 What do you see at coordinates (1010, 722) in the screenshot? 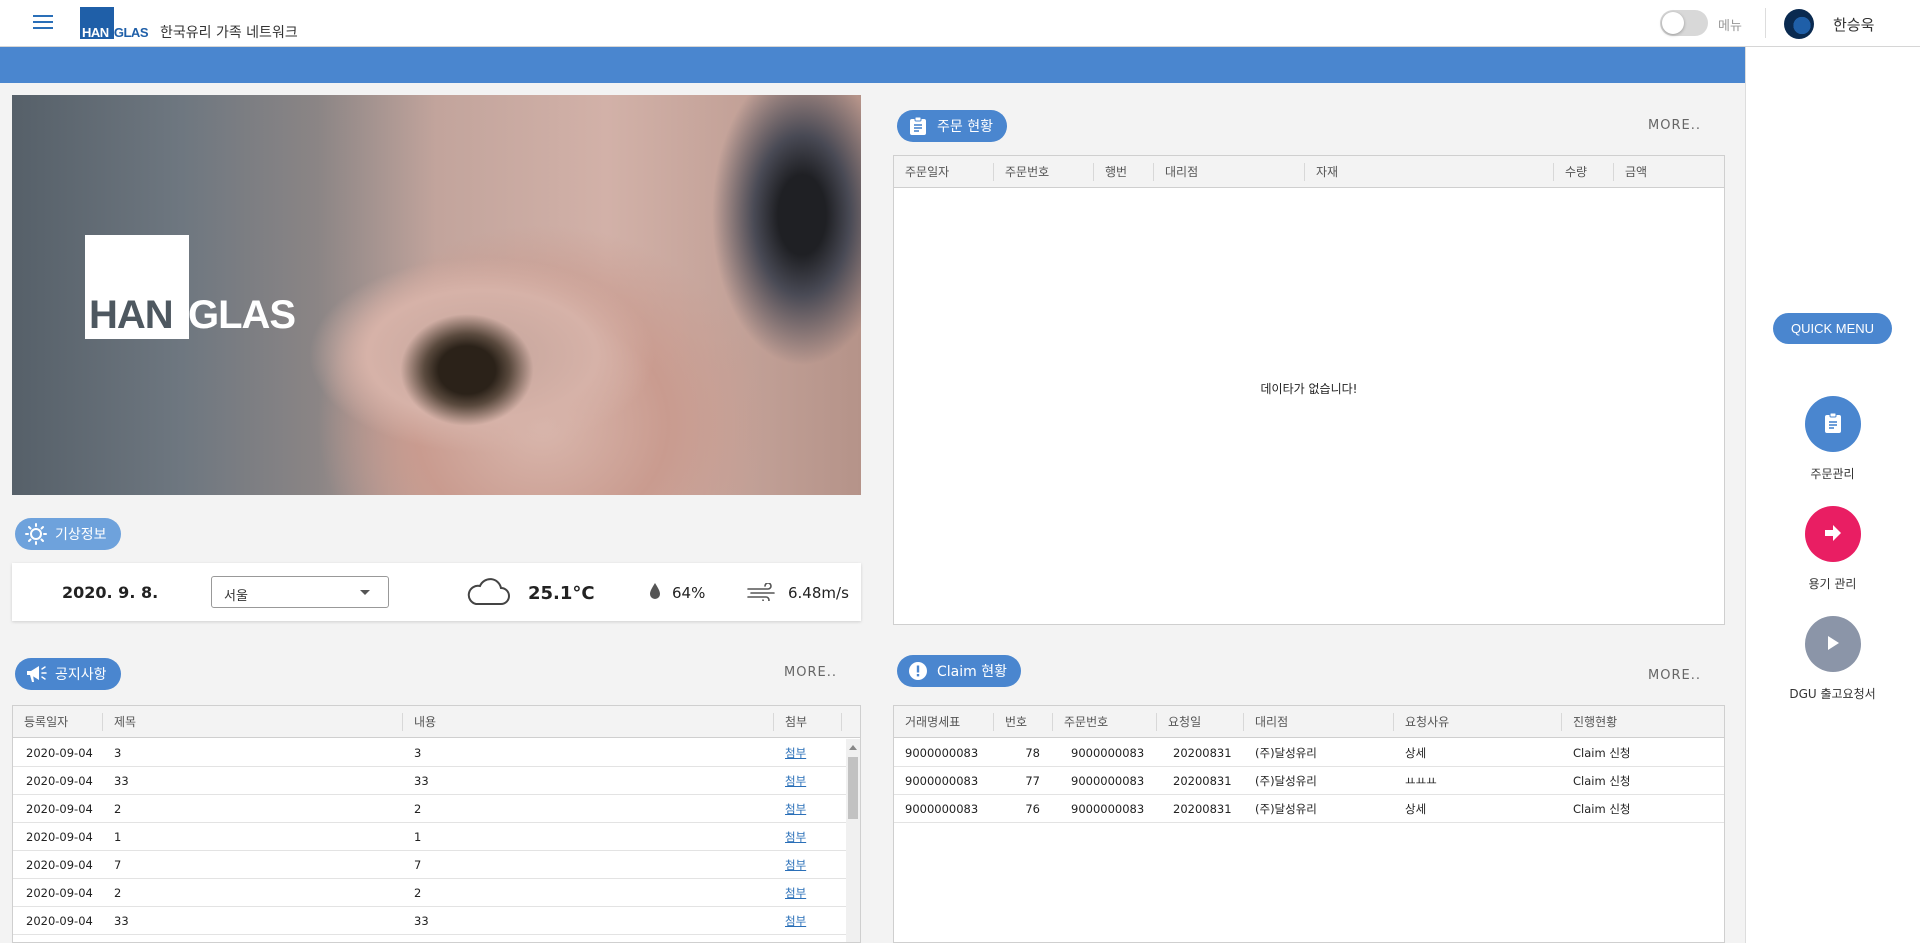
I see `col-header: 번호` at bounding box center [1010, 722].